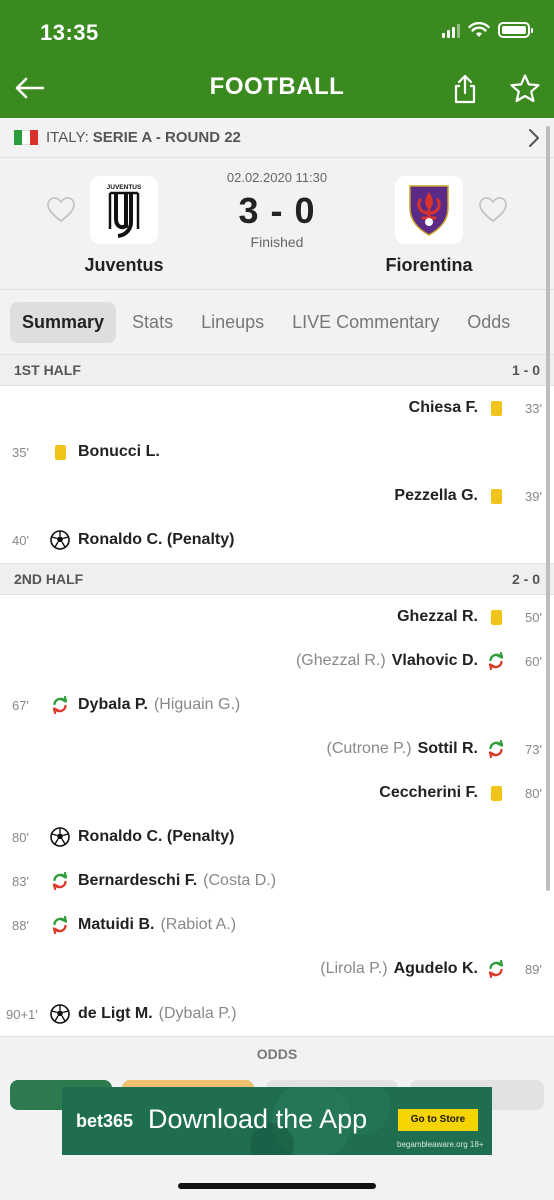 The width and height of the screenshot is (554, 1200). Describe the element at coordinates (124, 265) in the screenshot. I see `home-team-name: Juventus` at that location.